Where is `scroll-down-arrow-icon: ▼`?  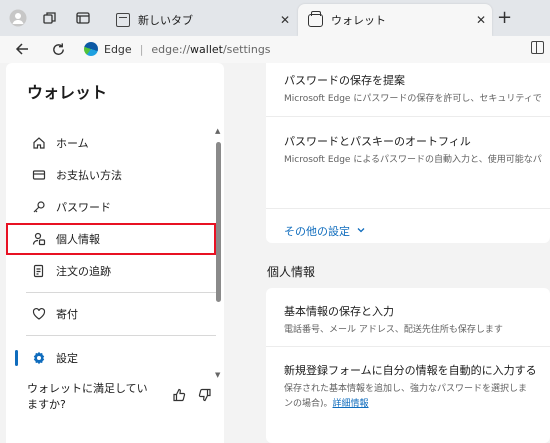 scroll-down-arrow-icon: ▼ is located at coordinates (217, 375).